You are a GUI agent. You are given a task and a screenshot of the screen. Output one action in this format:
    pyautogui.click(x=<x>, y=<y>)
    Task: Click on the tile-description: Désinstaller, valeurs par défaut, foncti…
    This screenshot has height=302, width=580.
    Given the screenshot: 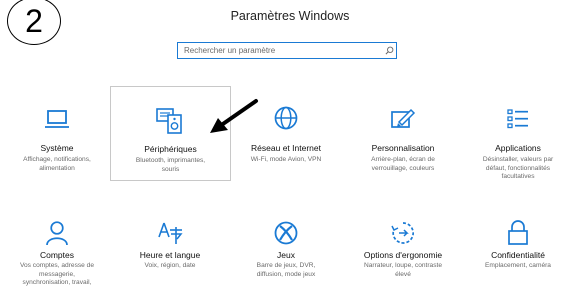 What is the action you would take?
    pyautogui.click(x=518, y=168)
    